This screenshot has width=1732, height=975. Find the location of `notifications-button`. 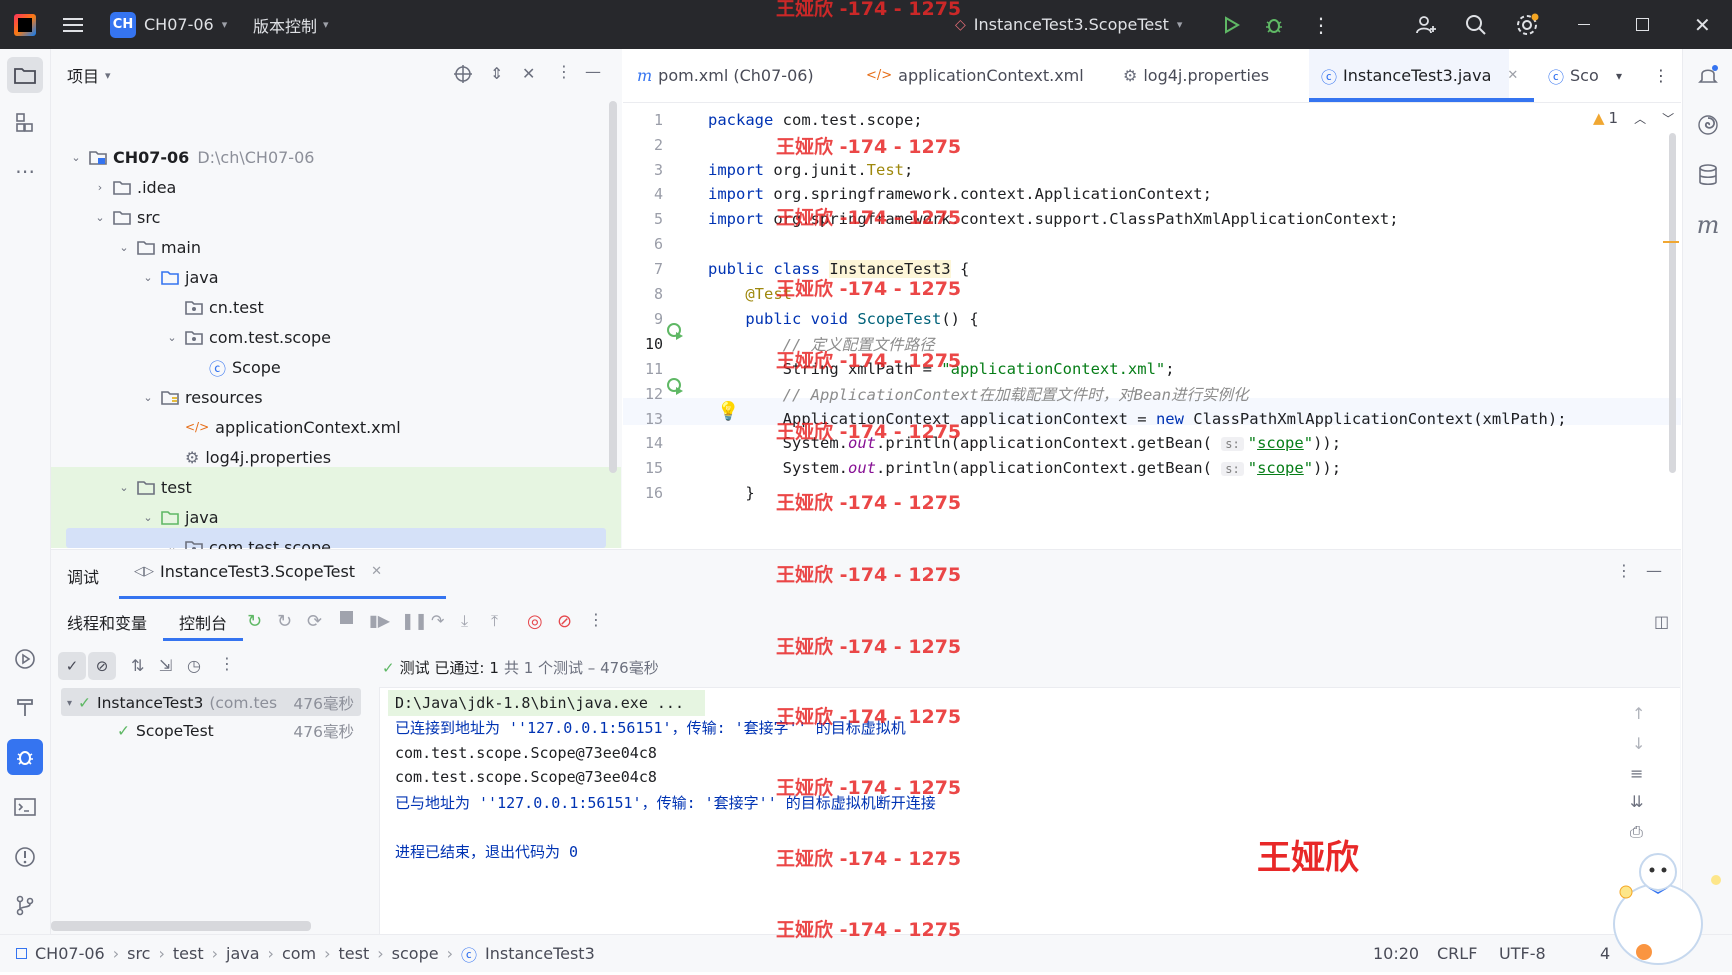

notifications-button is located at coordinates (1708, 75).